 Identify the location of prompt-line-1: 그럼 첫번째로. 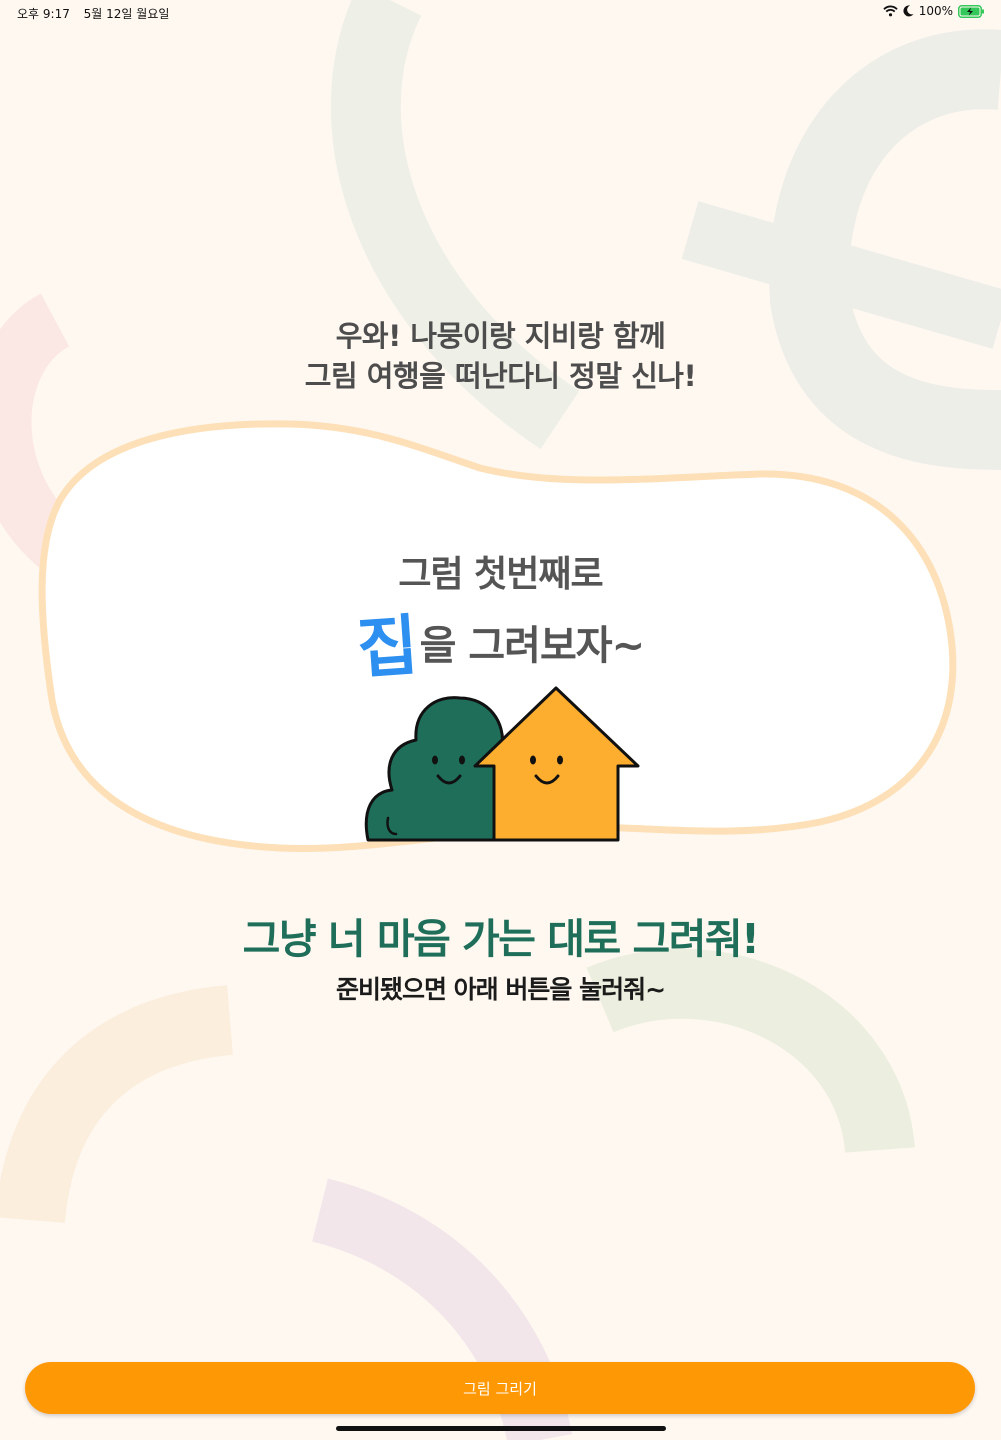
(500, 574).